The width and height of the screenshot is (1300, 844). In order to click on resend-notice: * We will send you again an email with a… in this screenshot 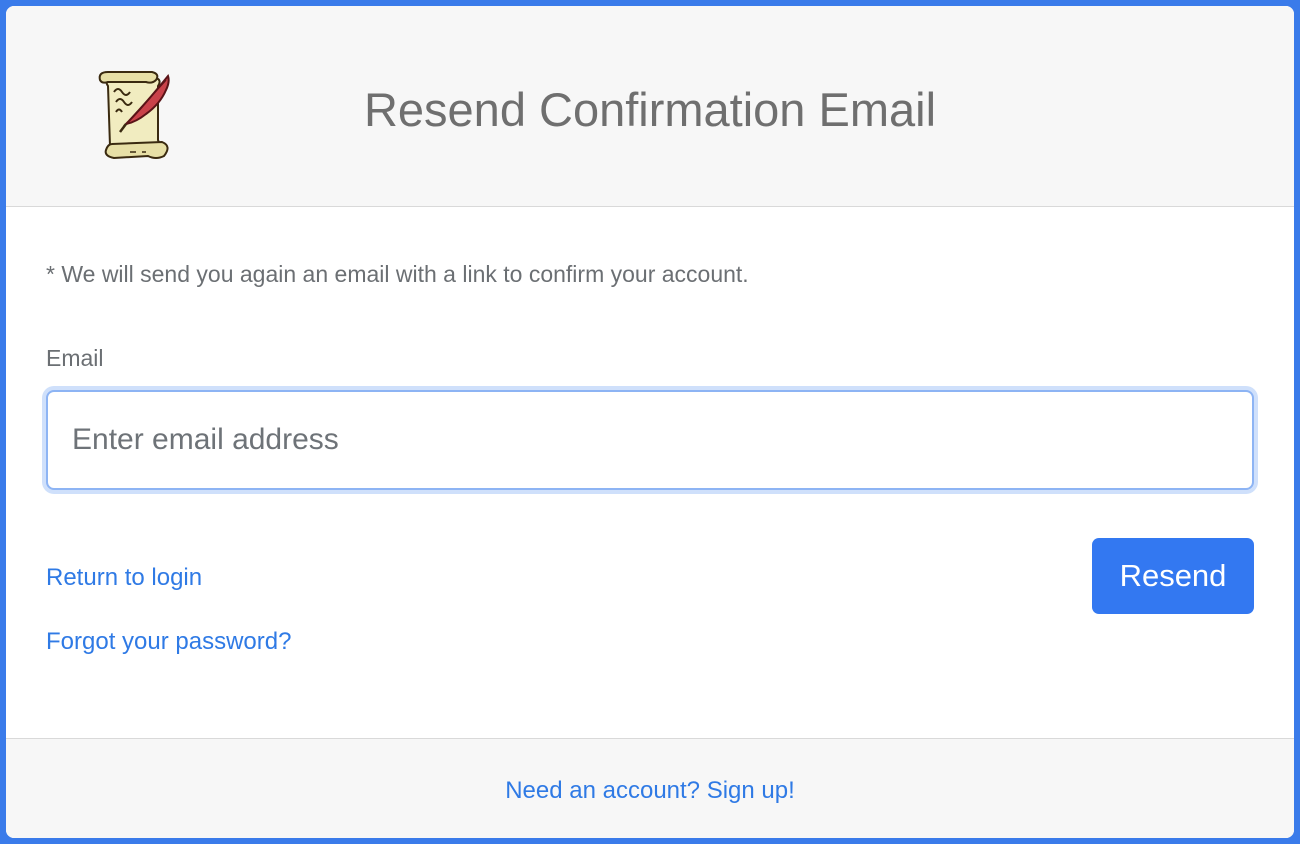, I will do `click(397, 274)`.